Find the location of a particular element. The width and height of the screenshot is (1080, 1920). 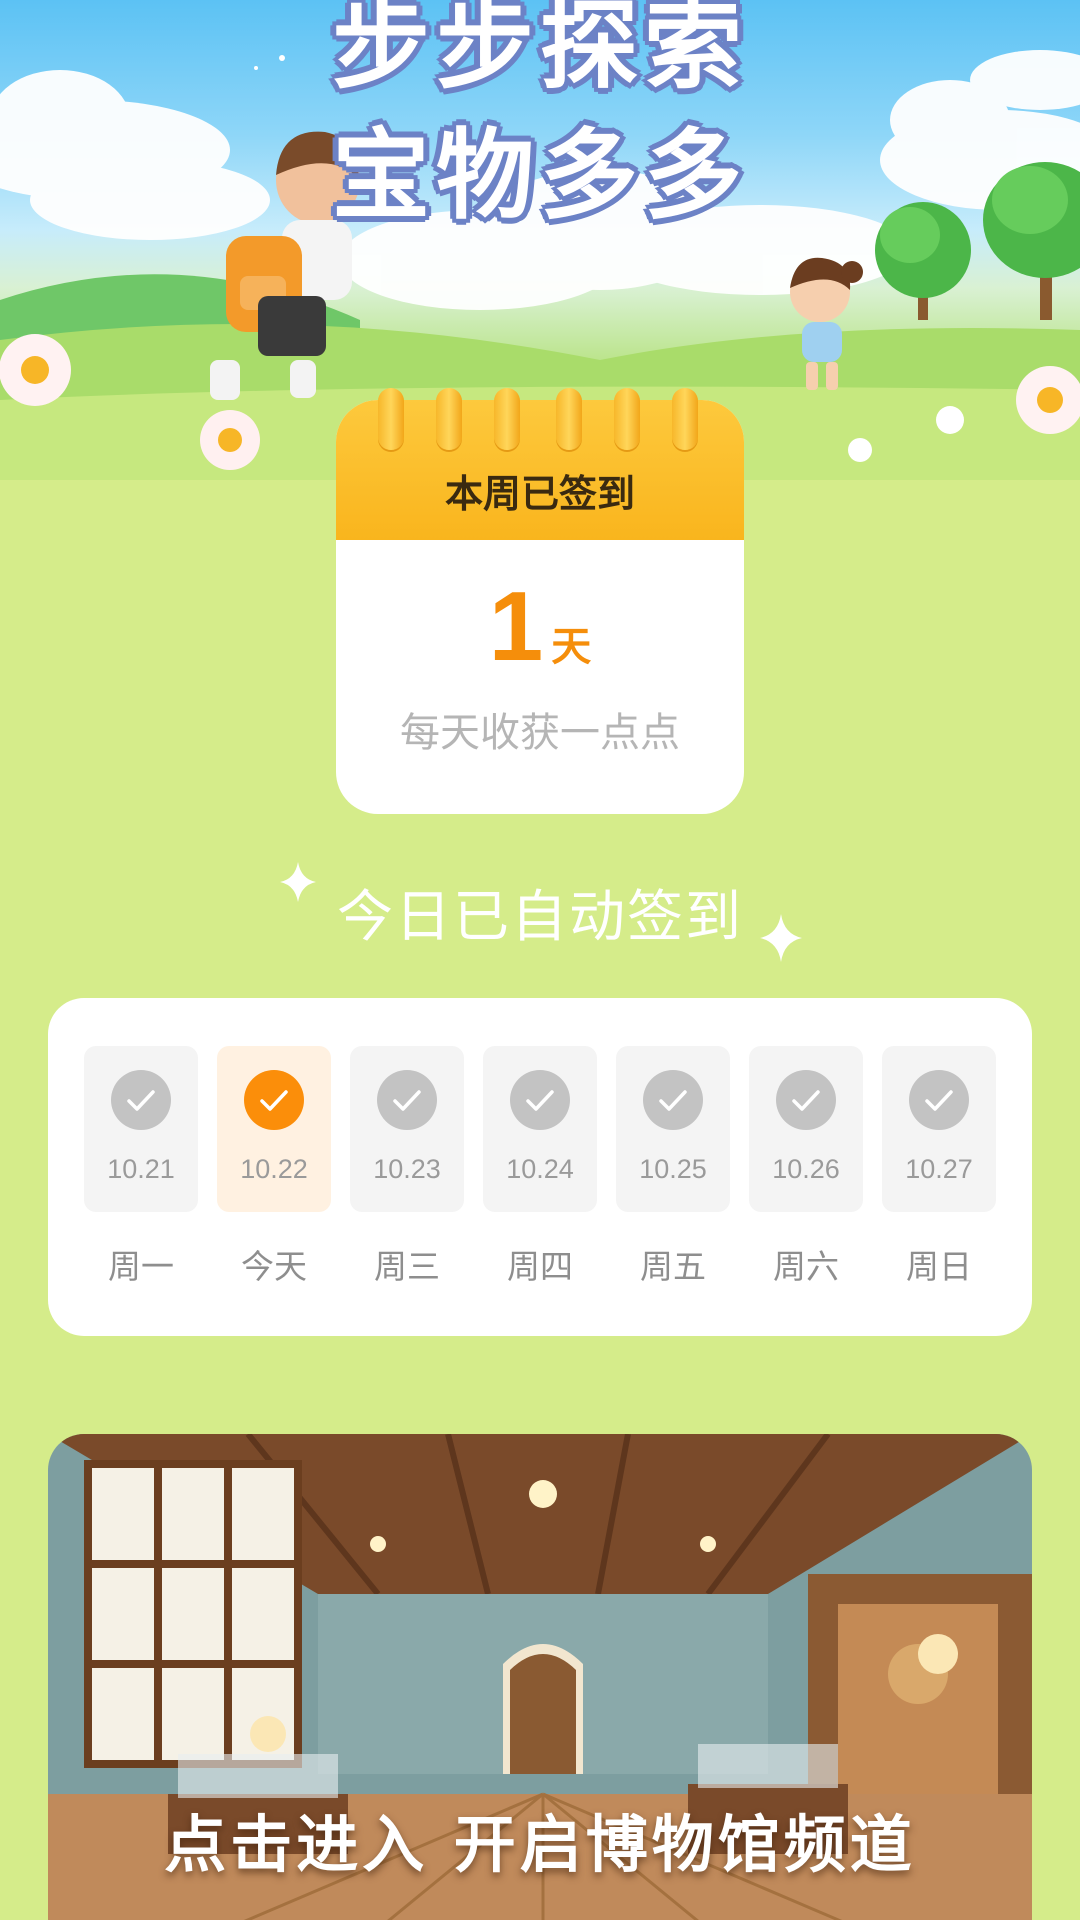

day-date: 10.26 is located at coordinates (806, 1169).